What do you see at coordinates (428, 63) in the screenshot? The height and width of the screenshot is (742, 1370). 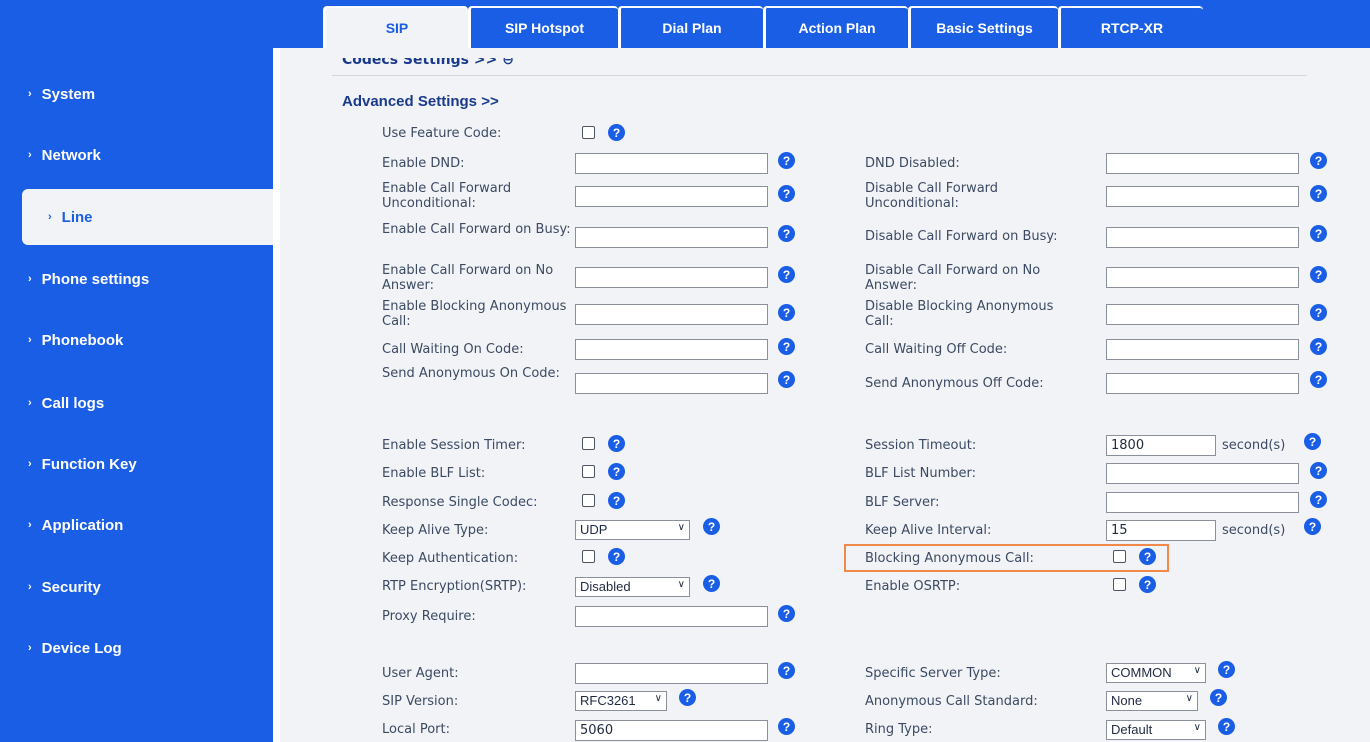 I see `codecs-settings-heading: Codecs Settings >> ⊖` at bounding box center [428, 63].